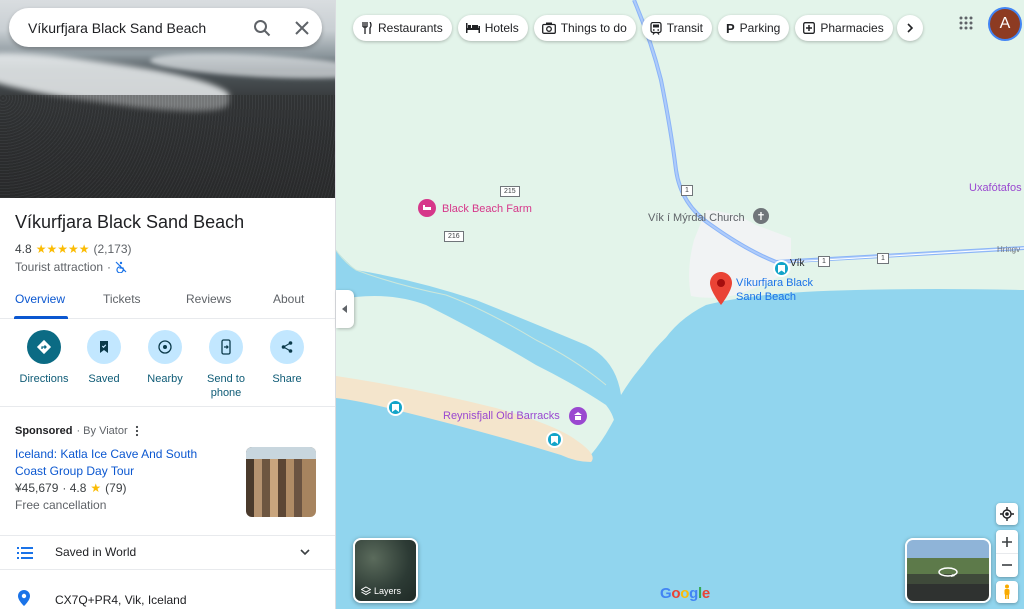 The image size is (1024, 609). I want to click on my-location-button, so click(1007, 514).